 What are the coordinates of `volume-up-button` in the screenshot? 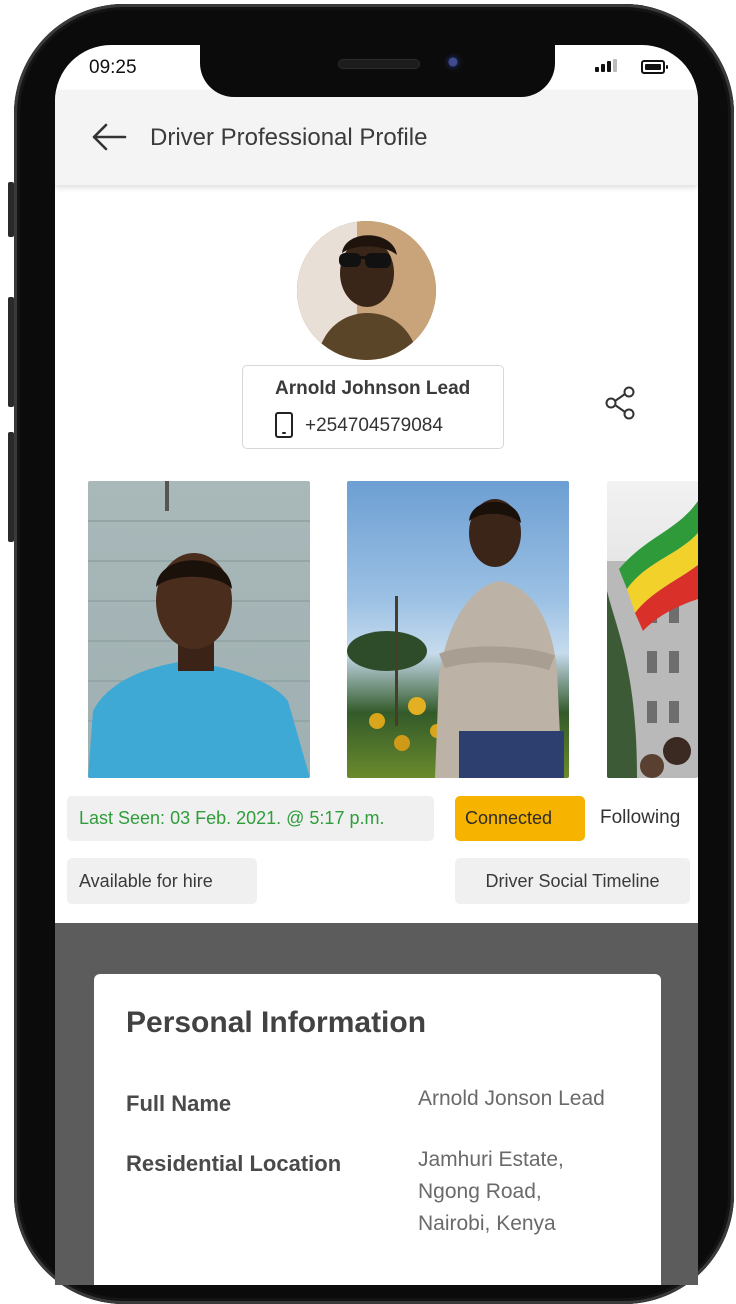 It's located at (11, 352).